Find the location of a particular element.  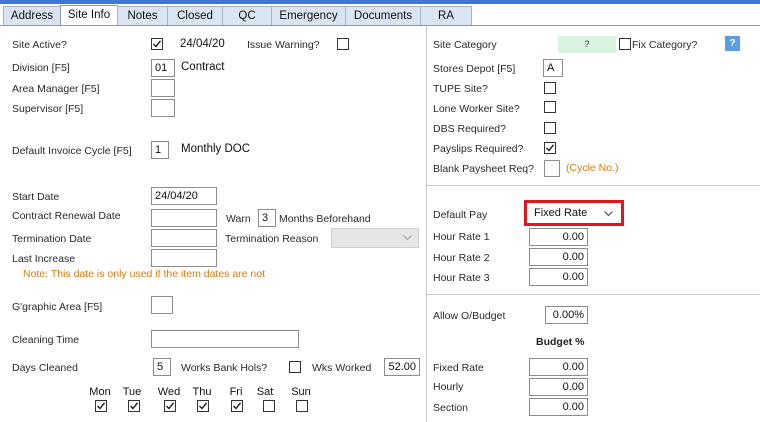

panel-divider-budget is located at coordinates (593, 294).